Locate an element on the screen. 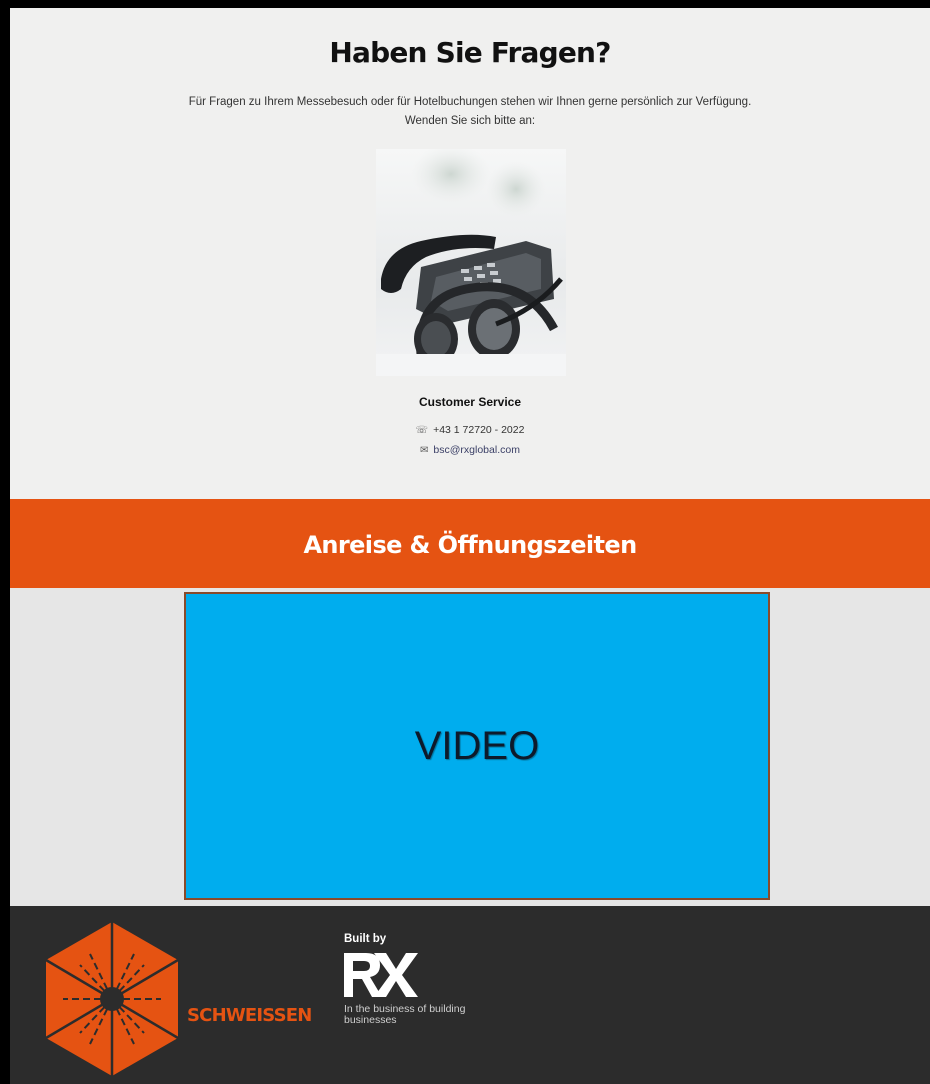  rx-tagline: In the business of building businesses is located at coordinates (405, 1014).